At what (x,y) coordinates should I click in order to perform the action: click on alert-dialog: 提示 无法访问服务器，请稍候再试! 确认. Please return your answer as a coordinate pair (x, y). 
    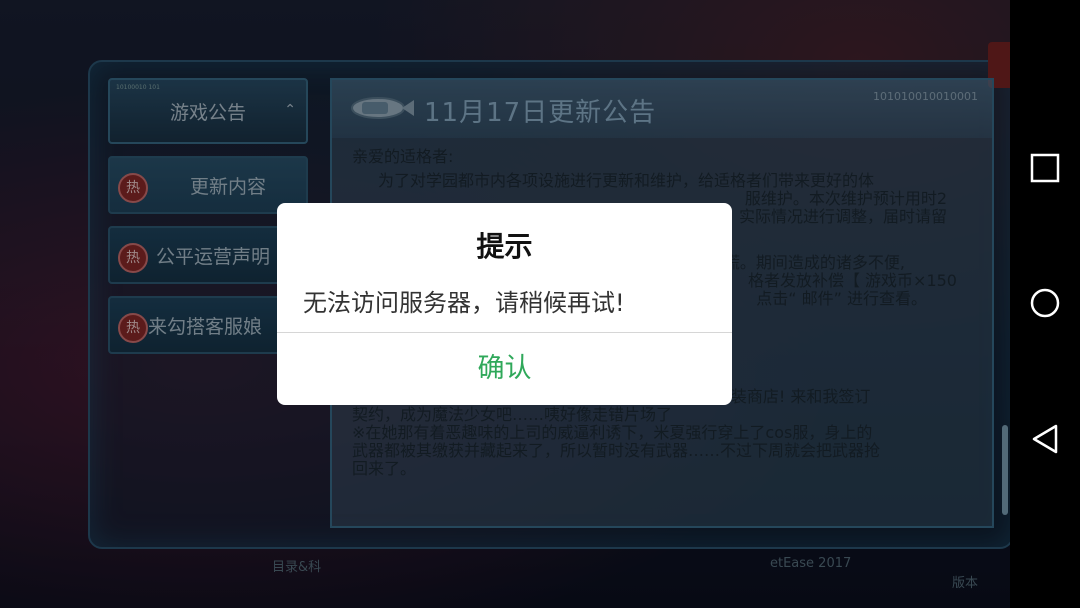
    Looking at the image, I should click on (504, 304).